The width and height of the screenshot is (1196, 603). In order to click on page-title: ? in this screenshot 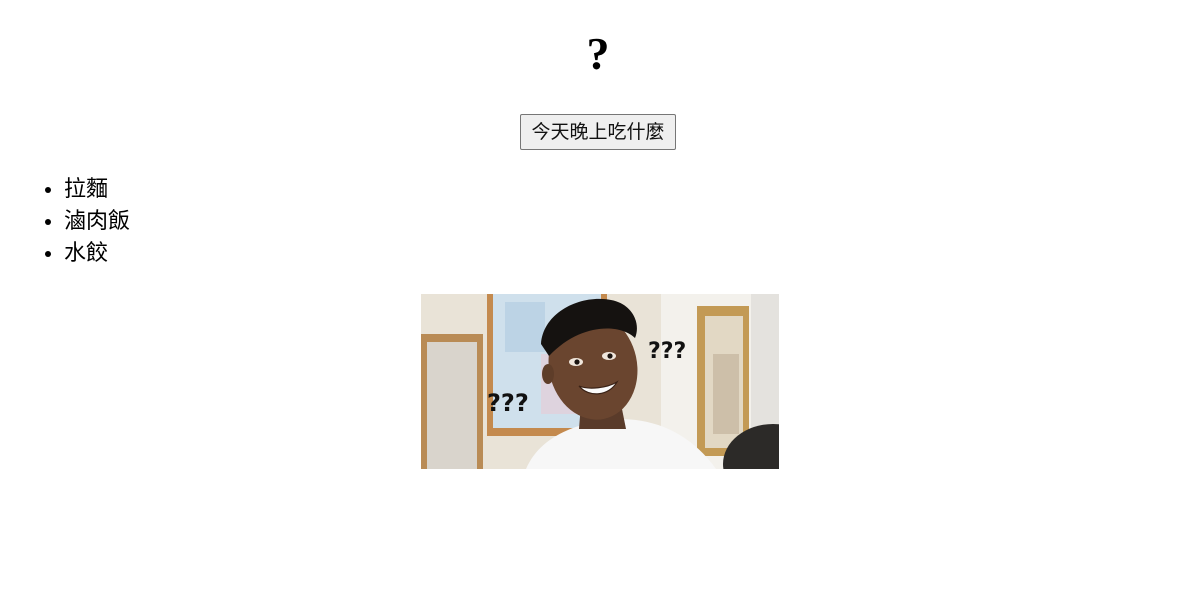, I will do `click(598, 53)`.